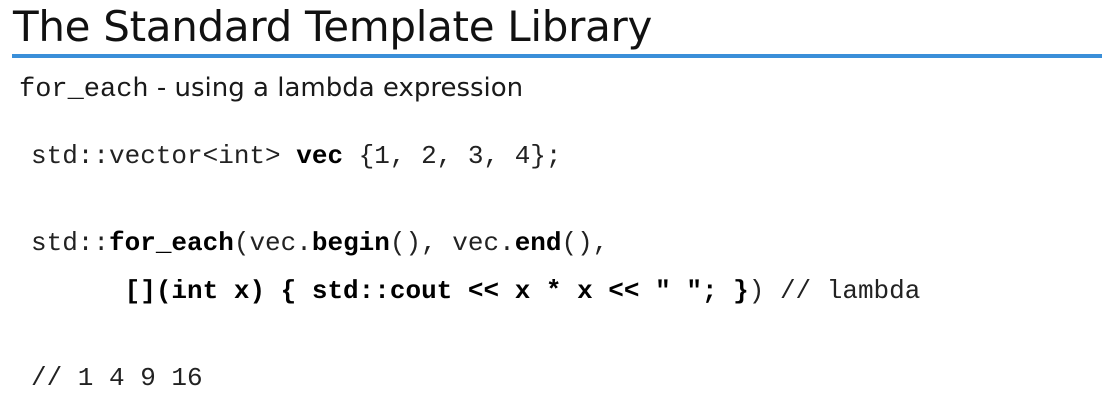 The width and height of the screenshot is (1109, 406). What do you see at coordinates (336, 88) in the screenshot?
I see `subtitle-text: - using a lambda expression` at bounding box center [336, 88].